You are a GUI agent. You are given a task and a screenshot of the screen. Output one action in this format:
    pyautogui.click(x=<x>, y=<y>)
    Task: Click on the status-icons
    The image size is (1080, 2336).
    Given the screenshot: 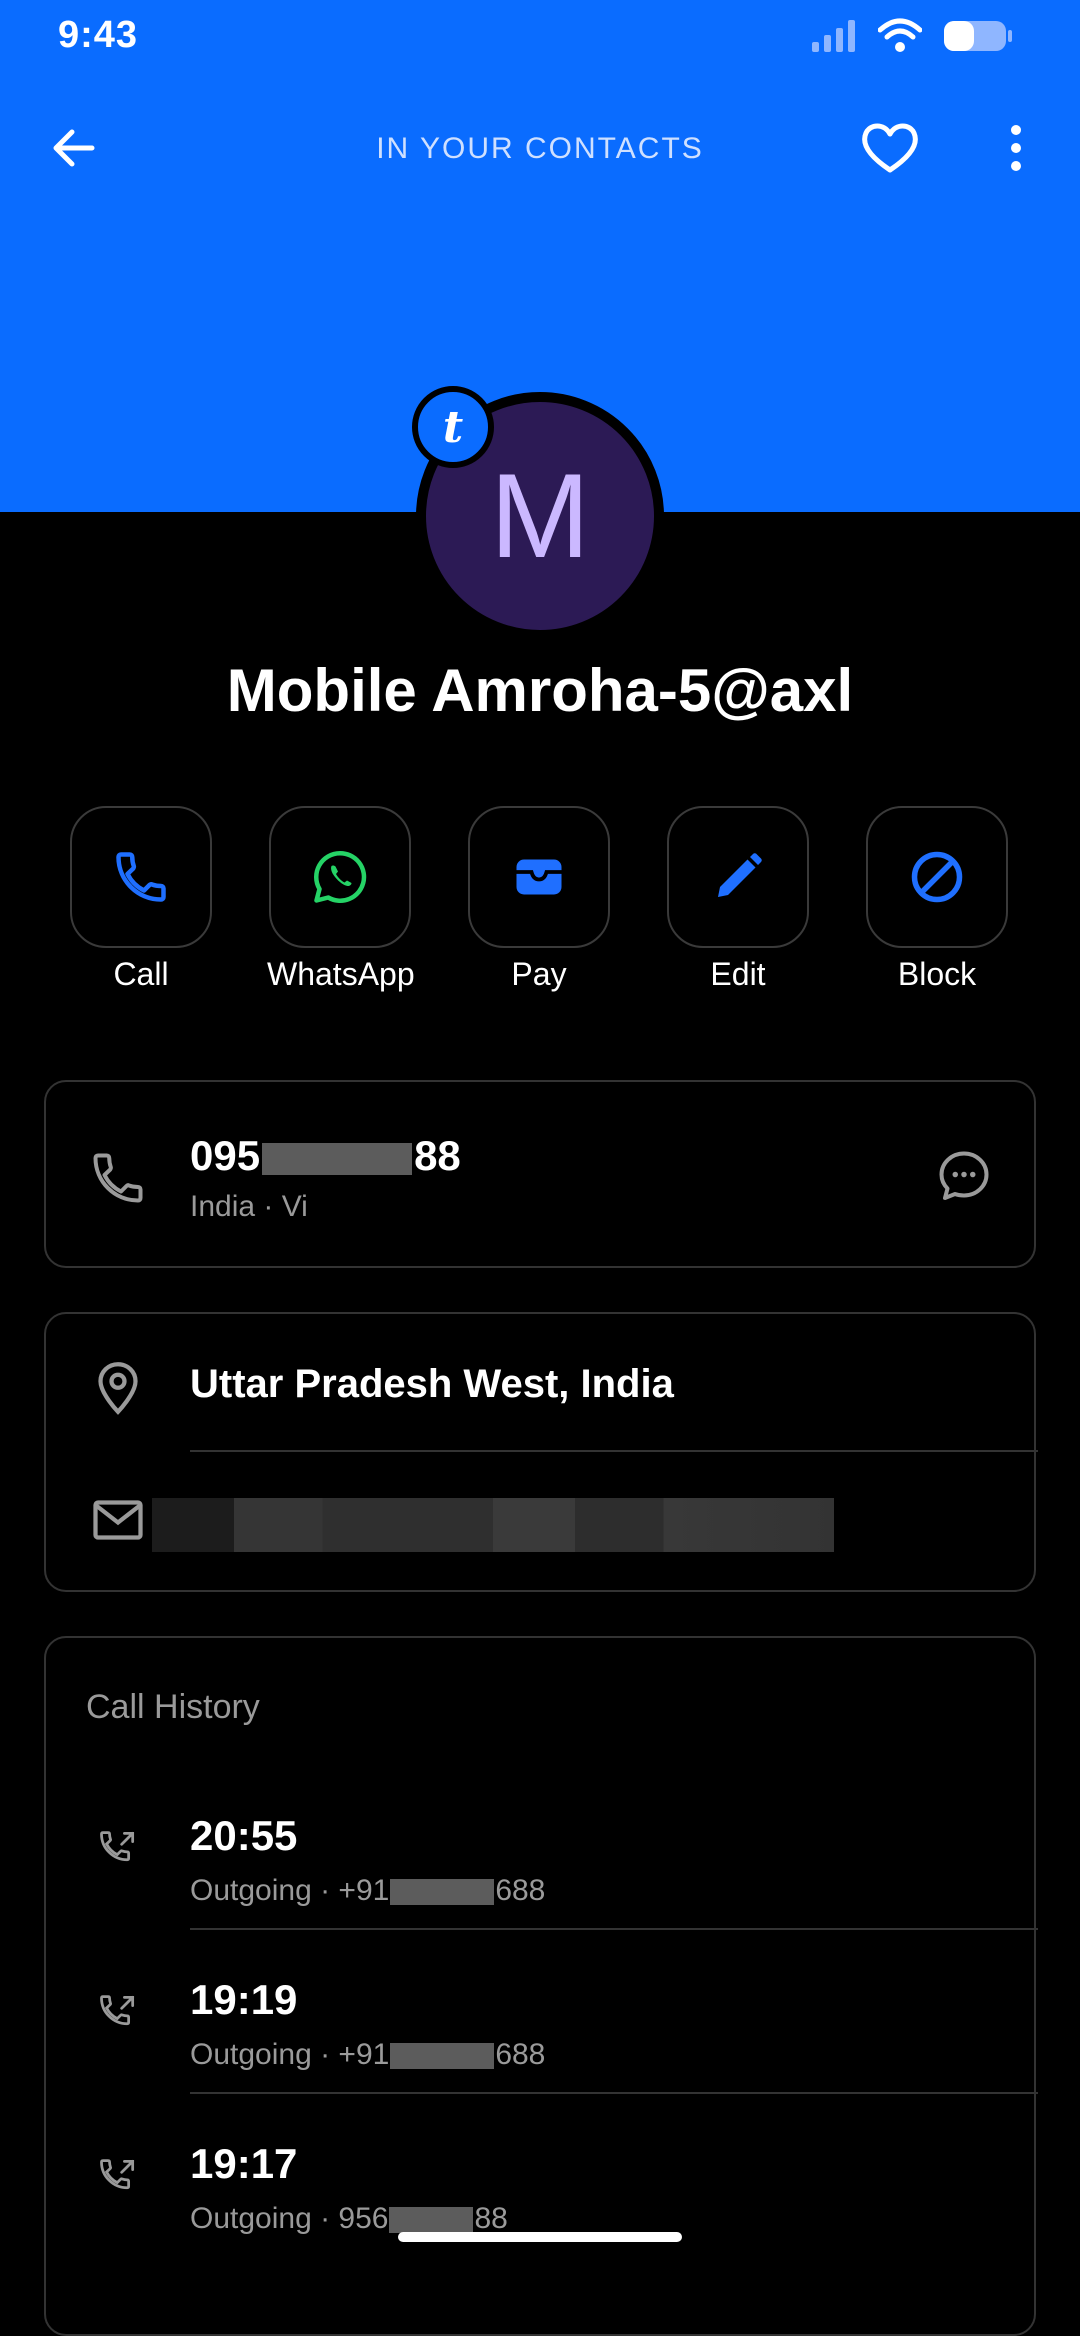 What is the action you would take?
    pyautogui.click(x=912, y=36)
    